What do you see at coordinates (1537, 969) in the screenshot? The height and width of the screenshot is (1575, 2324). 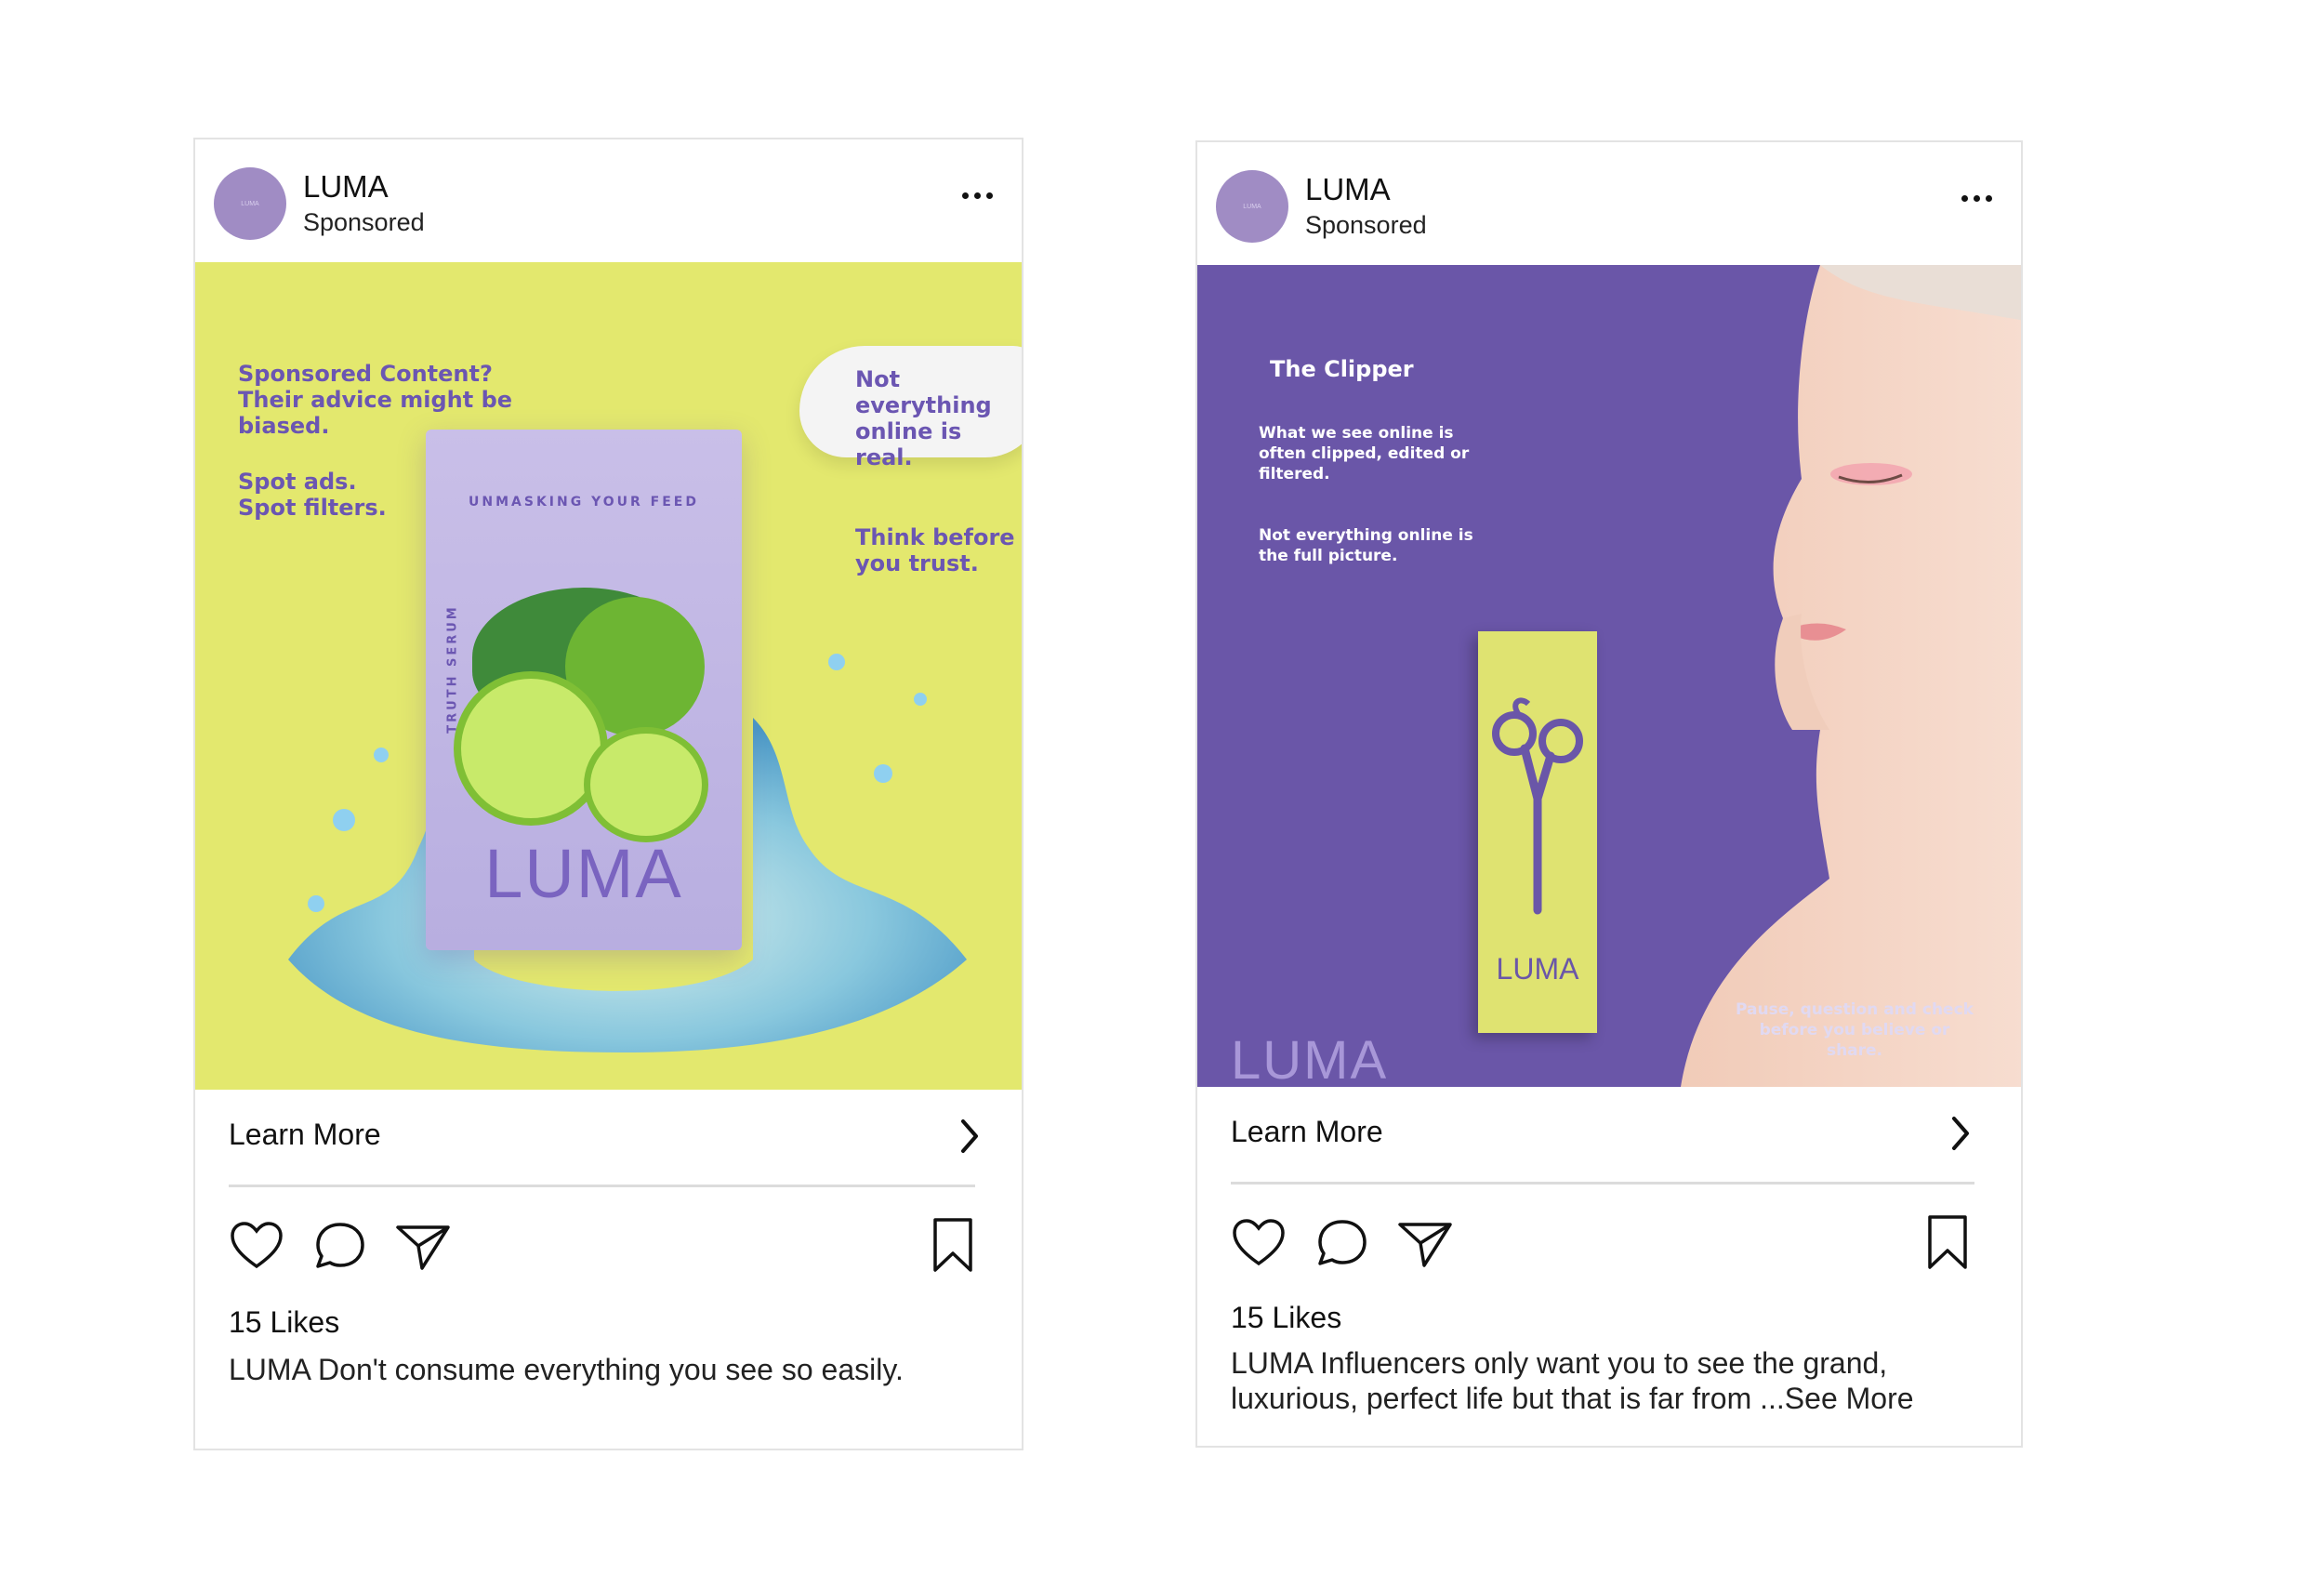 I see `box-logo: LUMA` at bounding box center [1537, 969].